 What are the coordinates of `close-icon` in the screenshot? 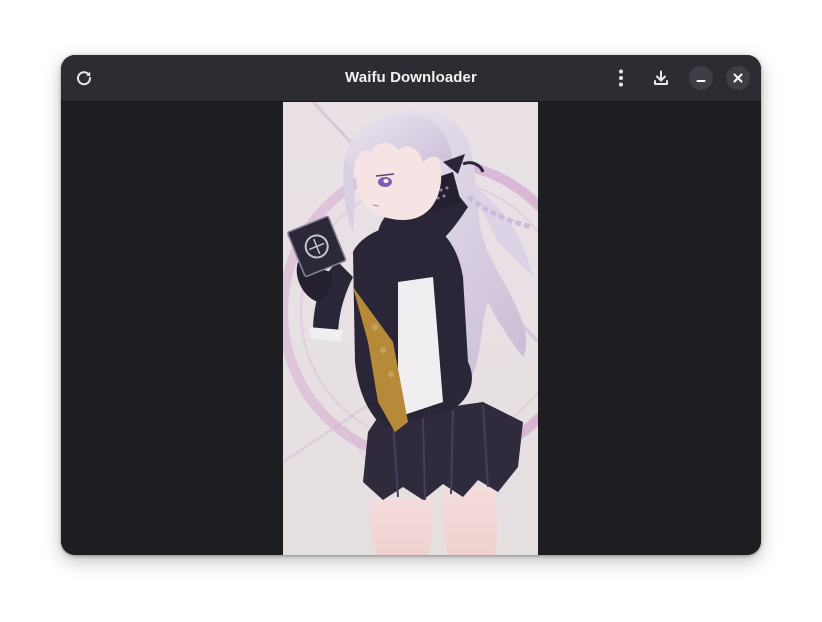 It's located at (738, 78).